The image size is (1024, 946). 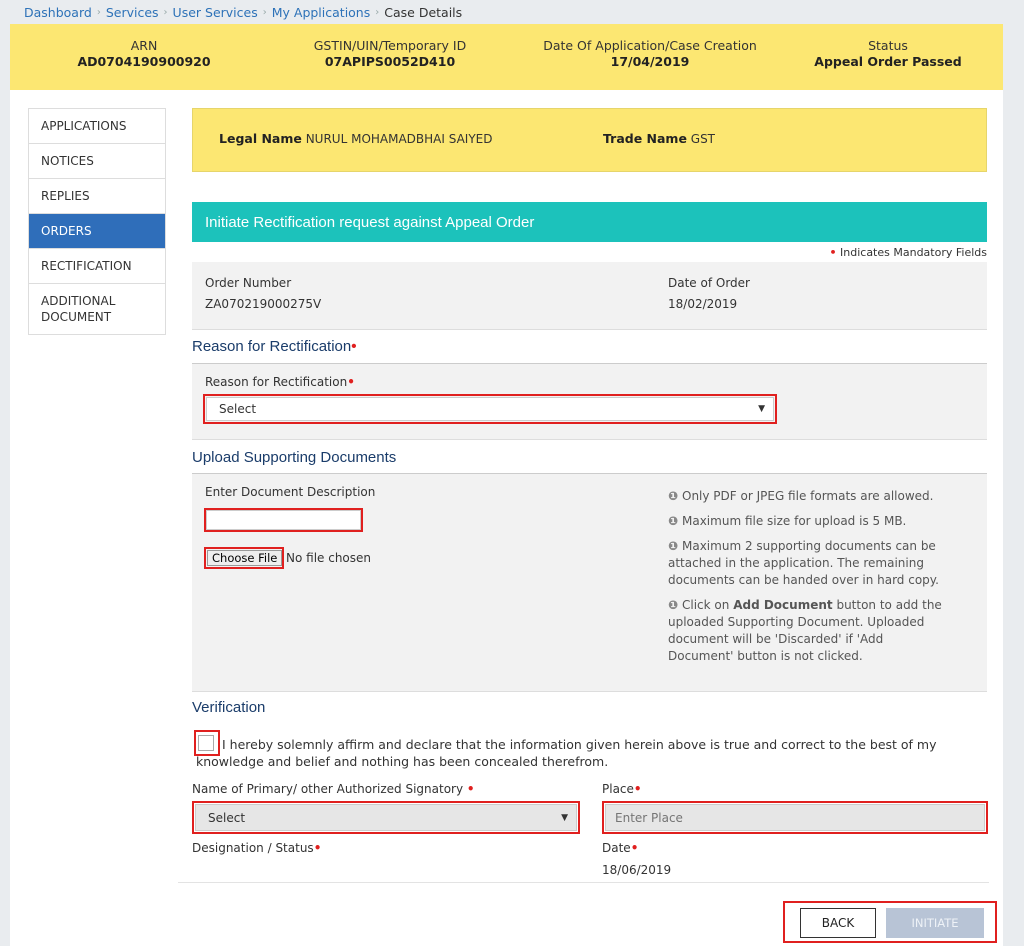 What do you see at coordinates (386, 817) in the screenshot?
I see `signatory-select-highlight` at bounding box center [386, 817].